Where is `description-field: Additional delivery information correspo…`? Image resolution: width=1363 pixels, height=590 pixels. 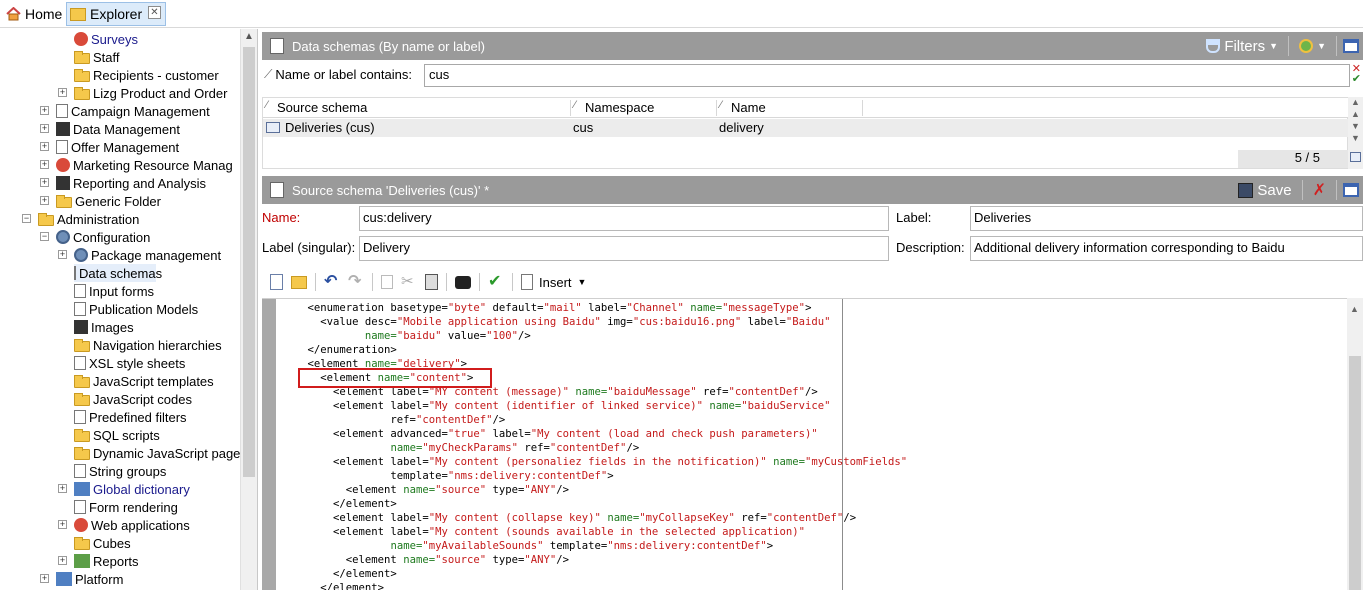
description-field: Additional delivery information correspo… is located at coordinates (1166, 248).